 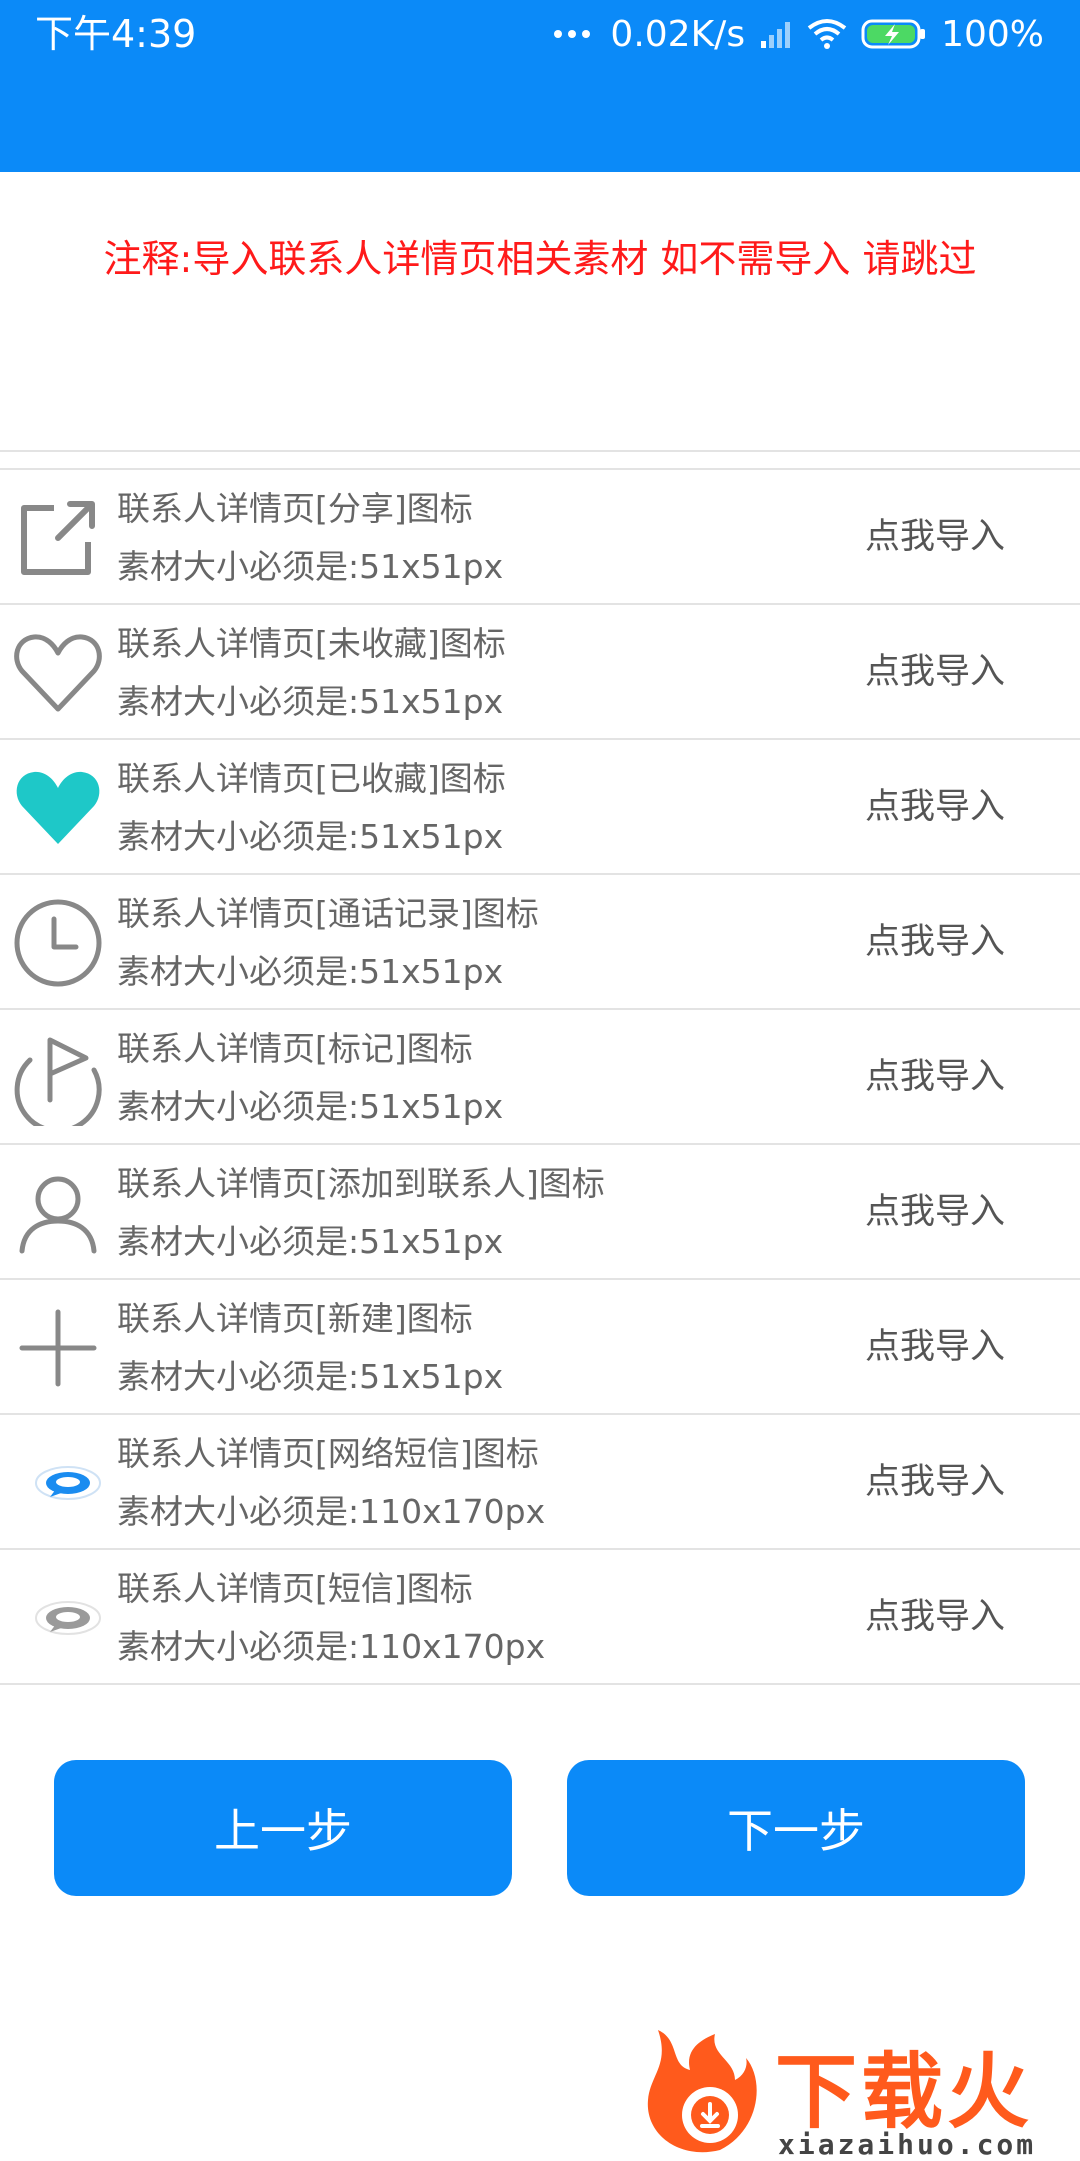 I want to click on list-item: 联系人详情页[新建]图标 素材大小必须是:51x51px 点我导入, so click(x=540, y=1345).